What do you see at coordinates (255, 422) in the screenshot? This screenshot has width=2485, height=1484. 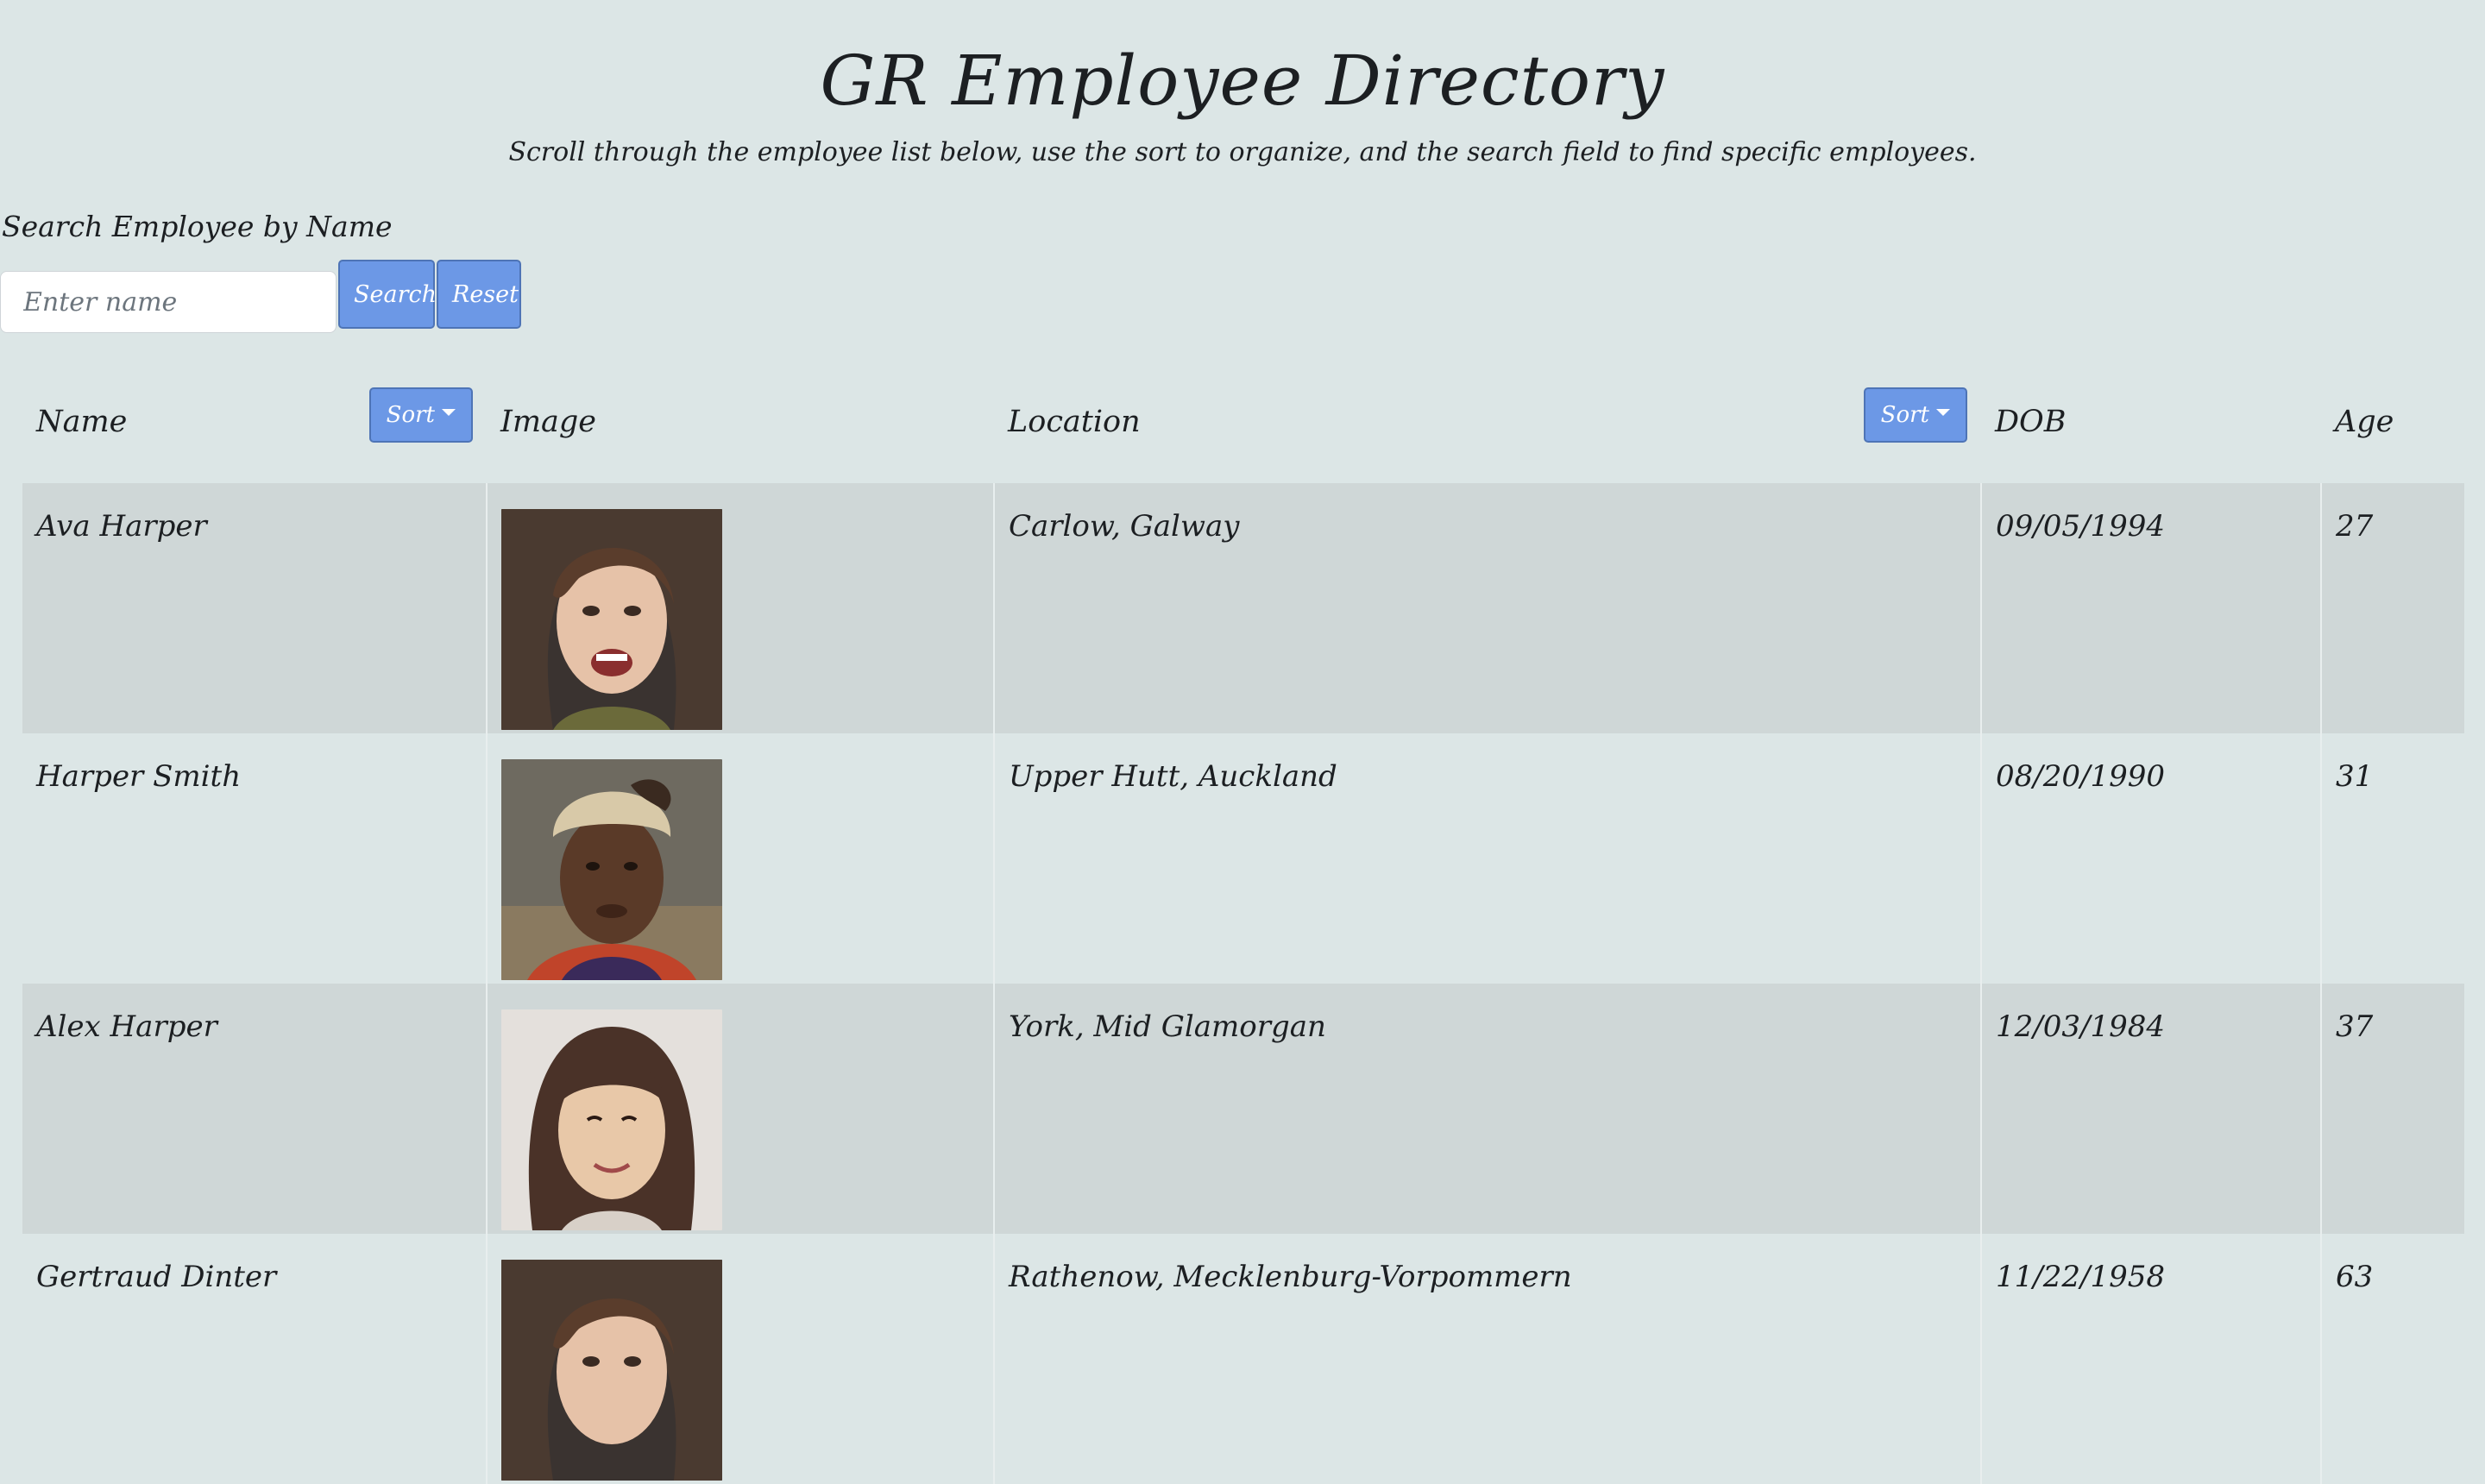 I see `column-header-name: Name Sort` at bounding box center [255, 422].